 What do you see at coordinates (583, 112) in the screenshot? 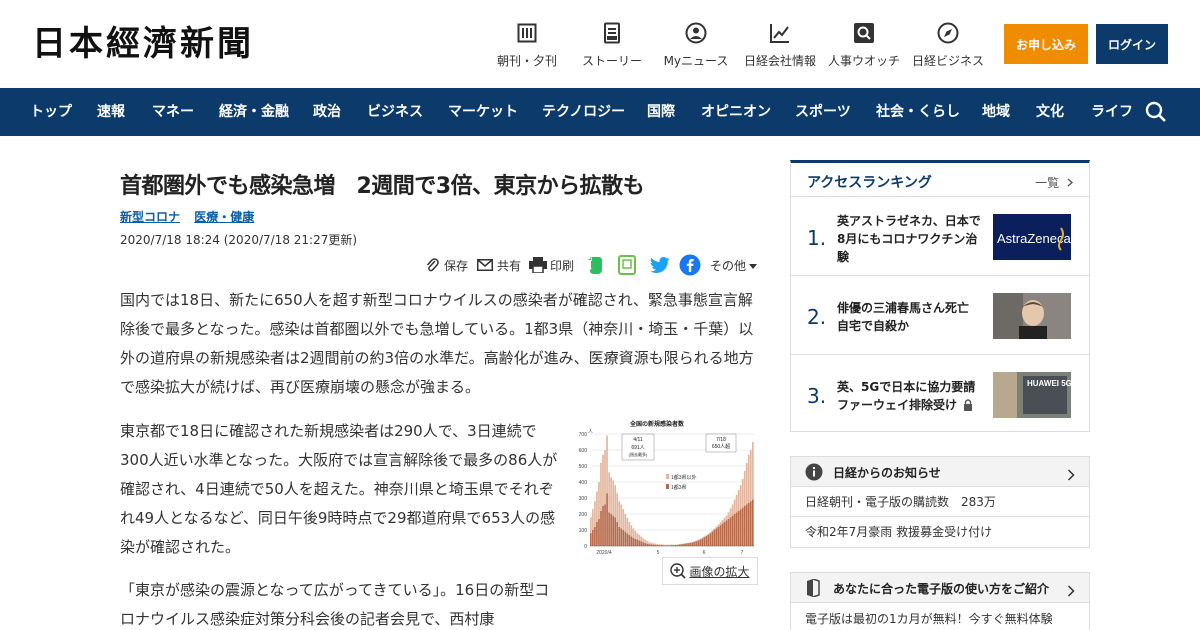
I see `nav-item-technology: テクノロジー` at bounding box center [583, 112].